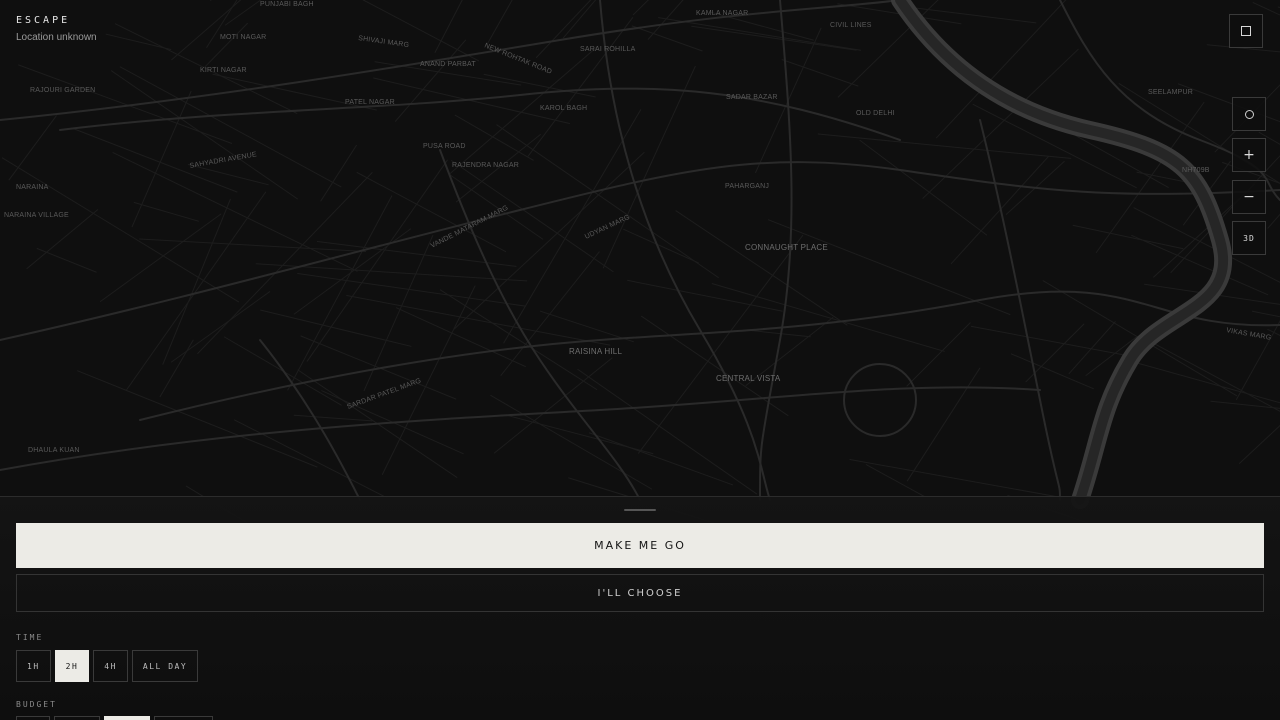 The image size is (1280, 720). I want to click on budget-options, so click(114, 718).